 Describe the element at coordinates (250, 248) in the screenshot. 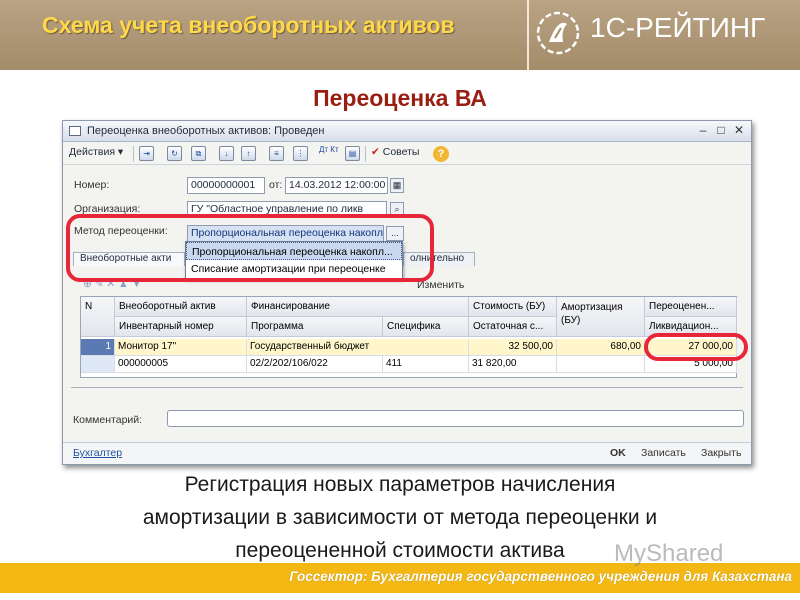

I see `method-highlight-oval` at that location.